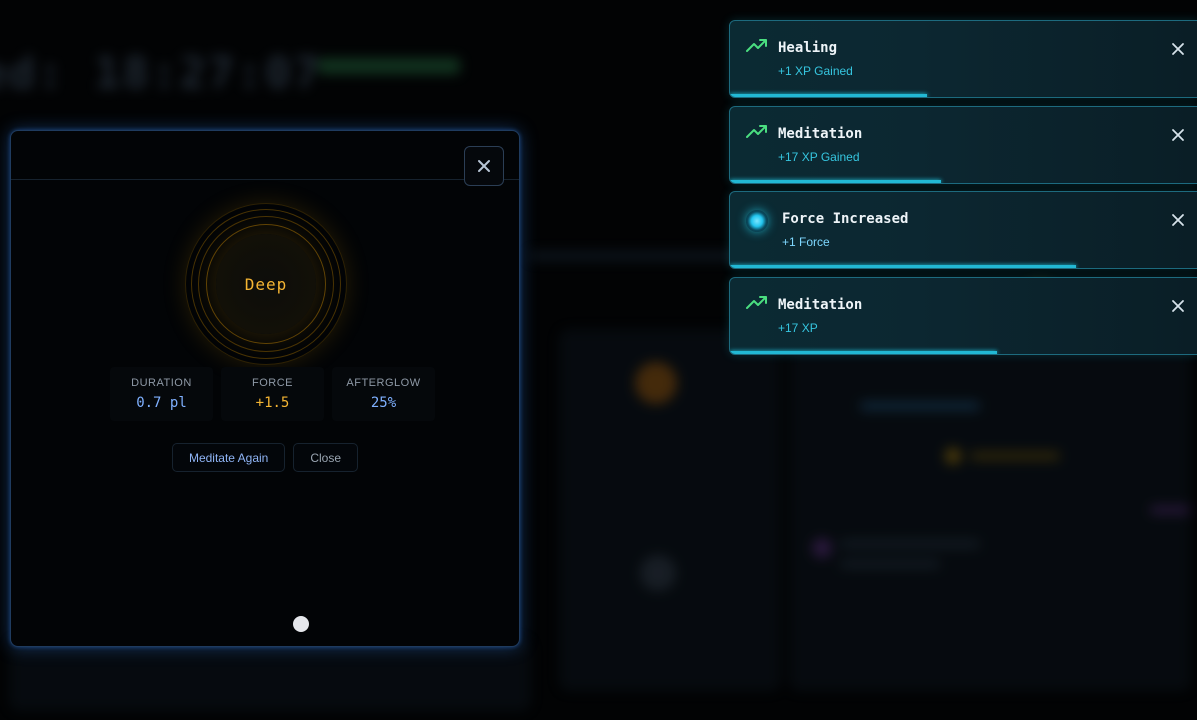 The height and width of the screenshot is (720, 1197). What do you see at coordinates (272, 383) in the screenshot?
I see `stat-label: FORCE` at bounding box center [272, 383].